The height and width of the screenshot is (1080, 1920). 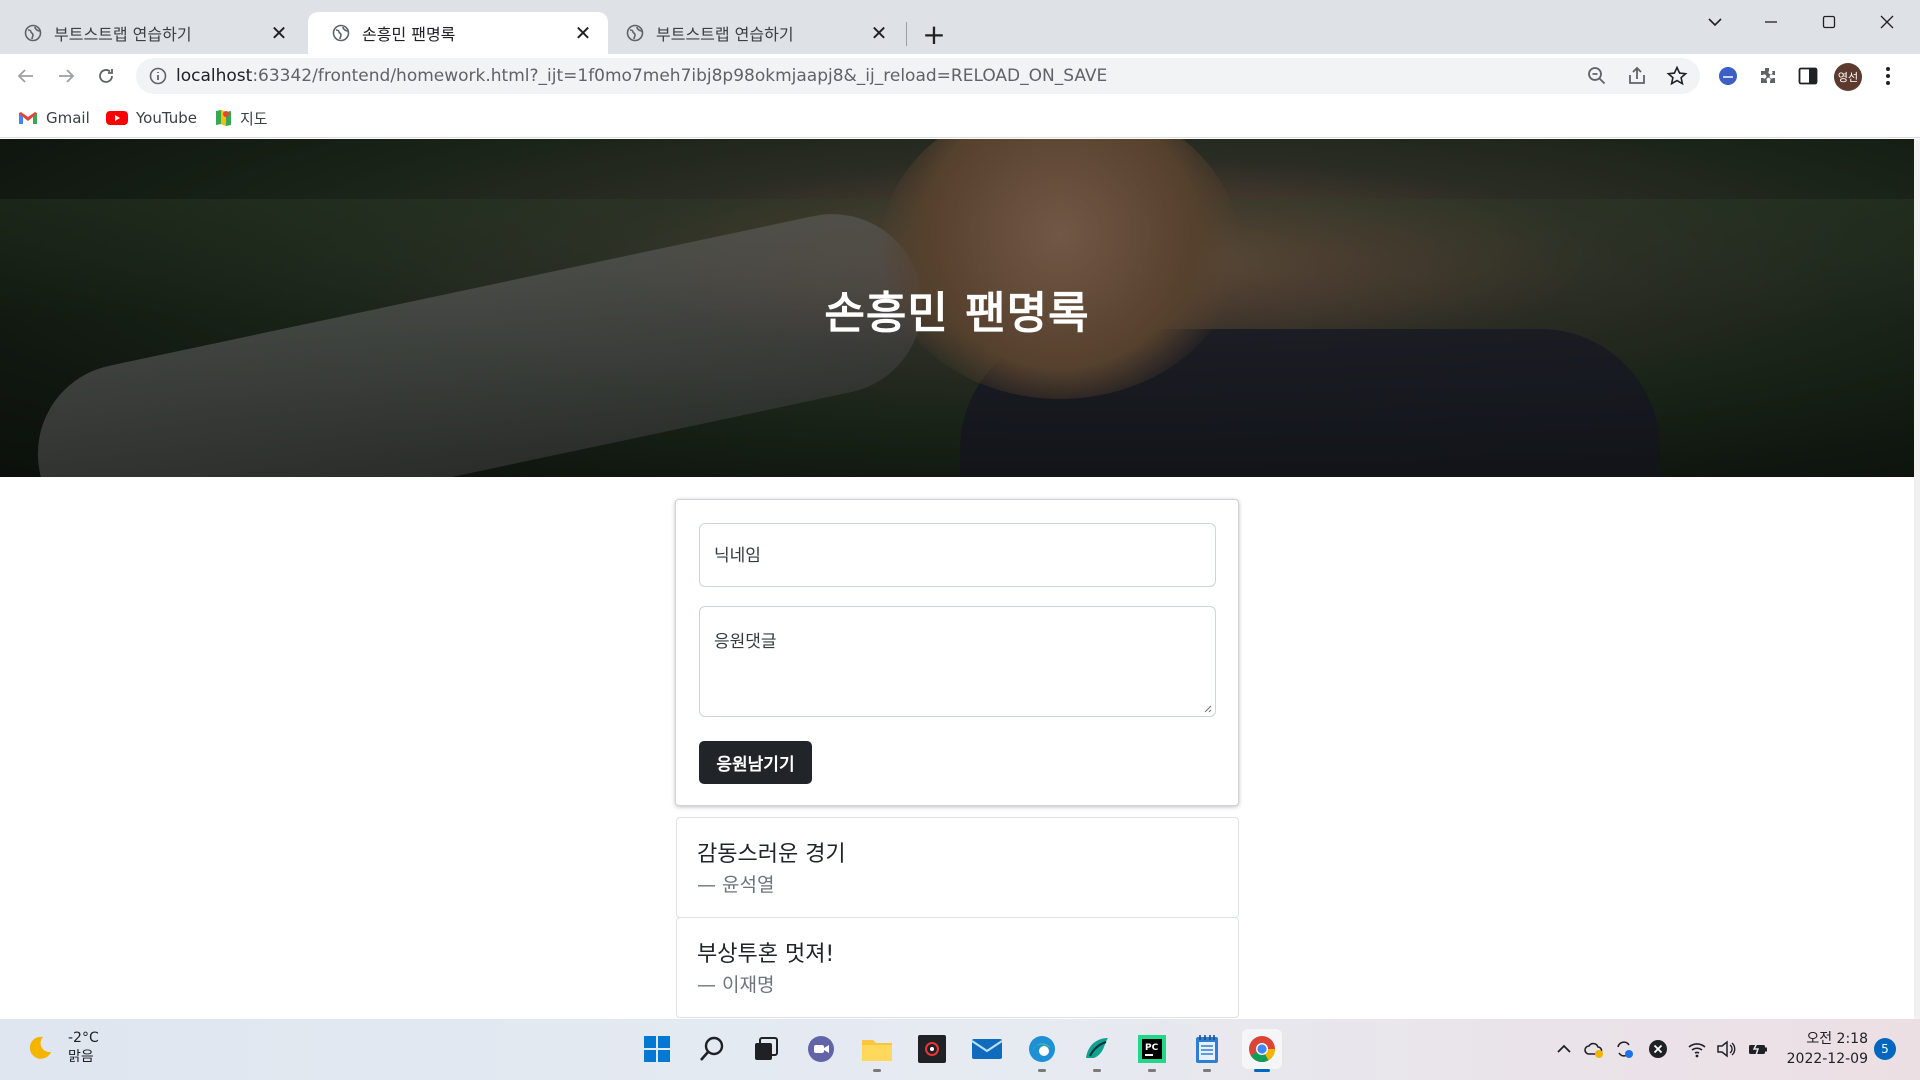 What do you see at coordinates (1726, 1049) in the screenshot?
I see `volume-icon` at bounding box center [1726, 1049].